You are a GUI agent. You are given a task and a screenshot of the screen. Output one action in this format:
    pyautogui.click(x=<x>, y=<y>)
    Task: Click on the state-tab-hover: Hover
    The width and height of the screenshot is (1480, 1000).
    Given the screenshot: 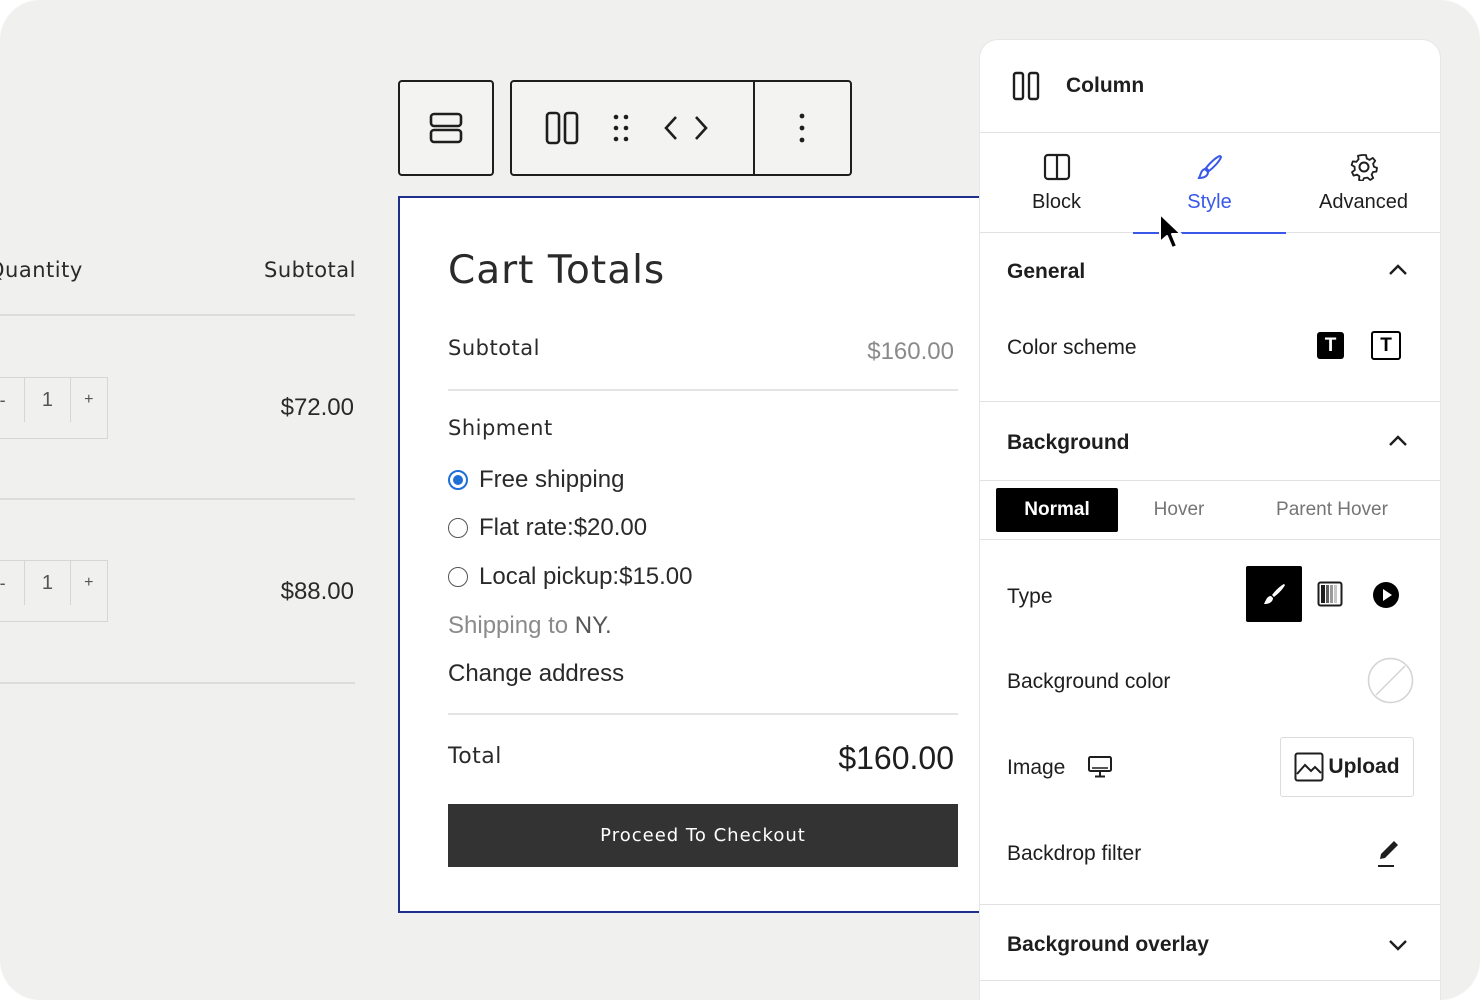 What is the action you would take?
    pyautogui.click(x=1179, y=510)
    